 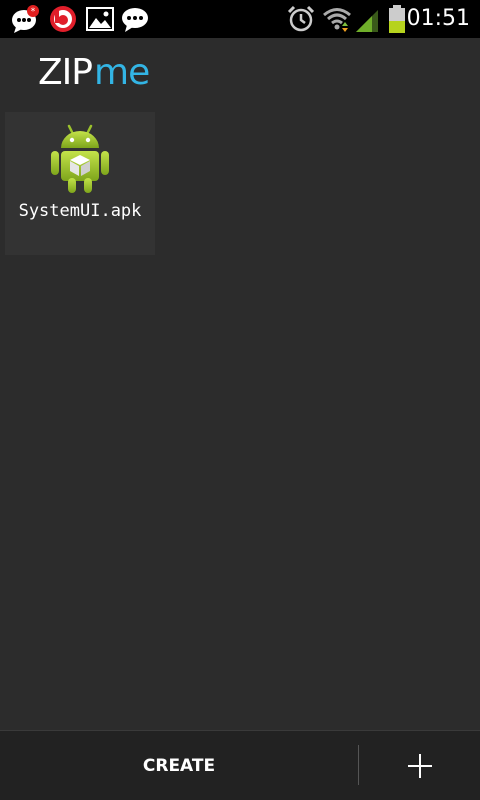 What do you see at coordinates (240, 19) in the screenshot?
I see `status-bar: * 01:51` at bounding box center [240, 19].